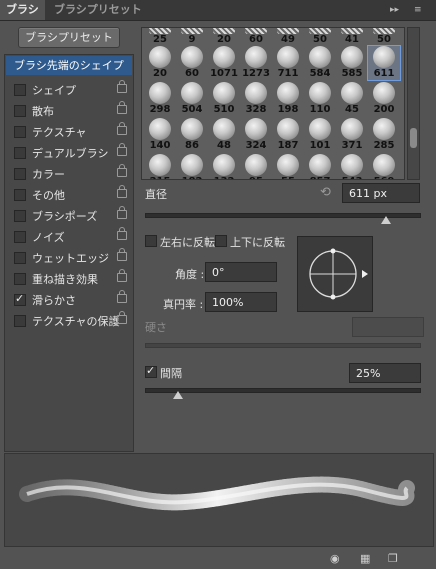 The width and height of the screenshot is (436, 569). Describe the element at coordinates (418, 10) in the screenshot. I see `panel-menu-icon: ≡` at that location.